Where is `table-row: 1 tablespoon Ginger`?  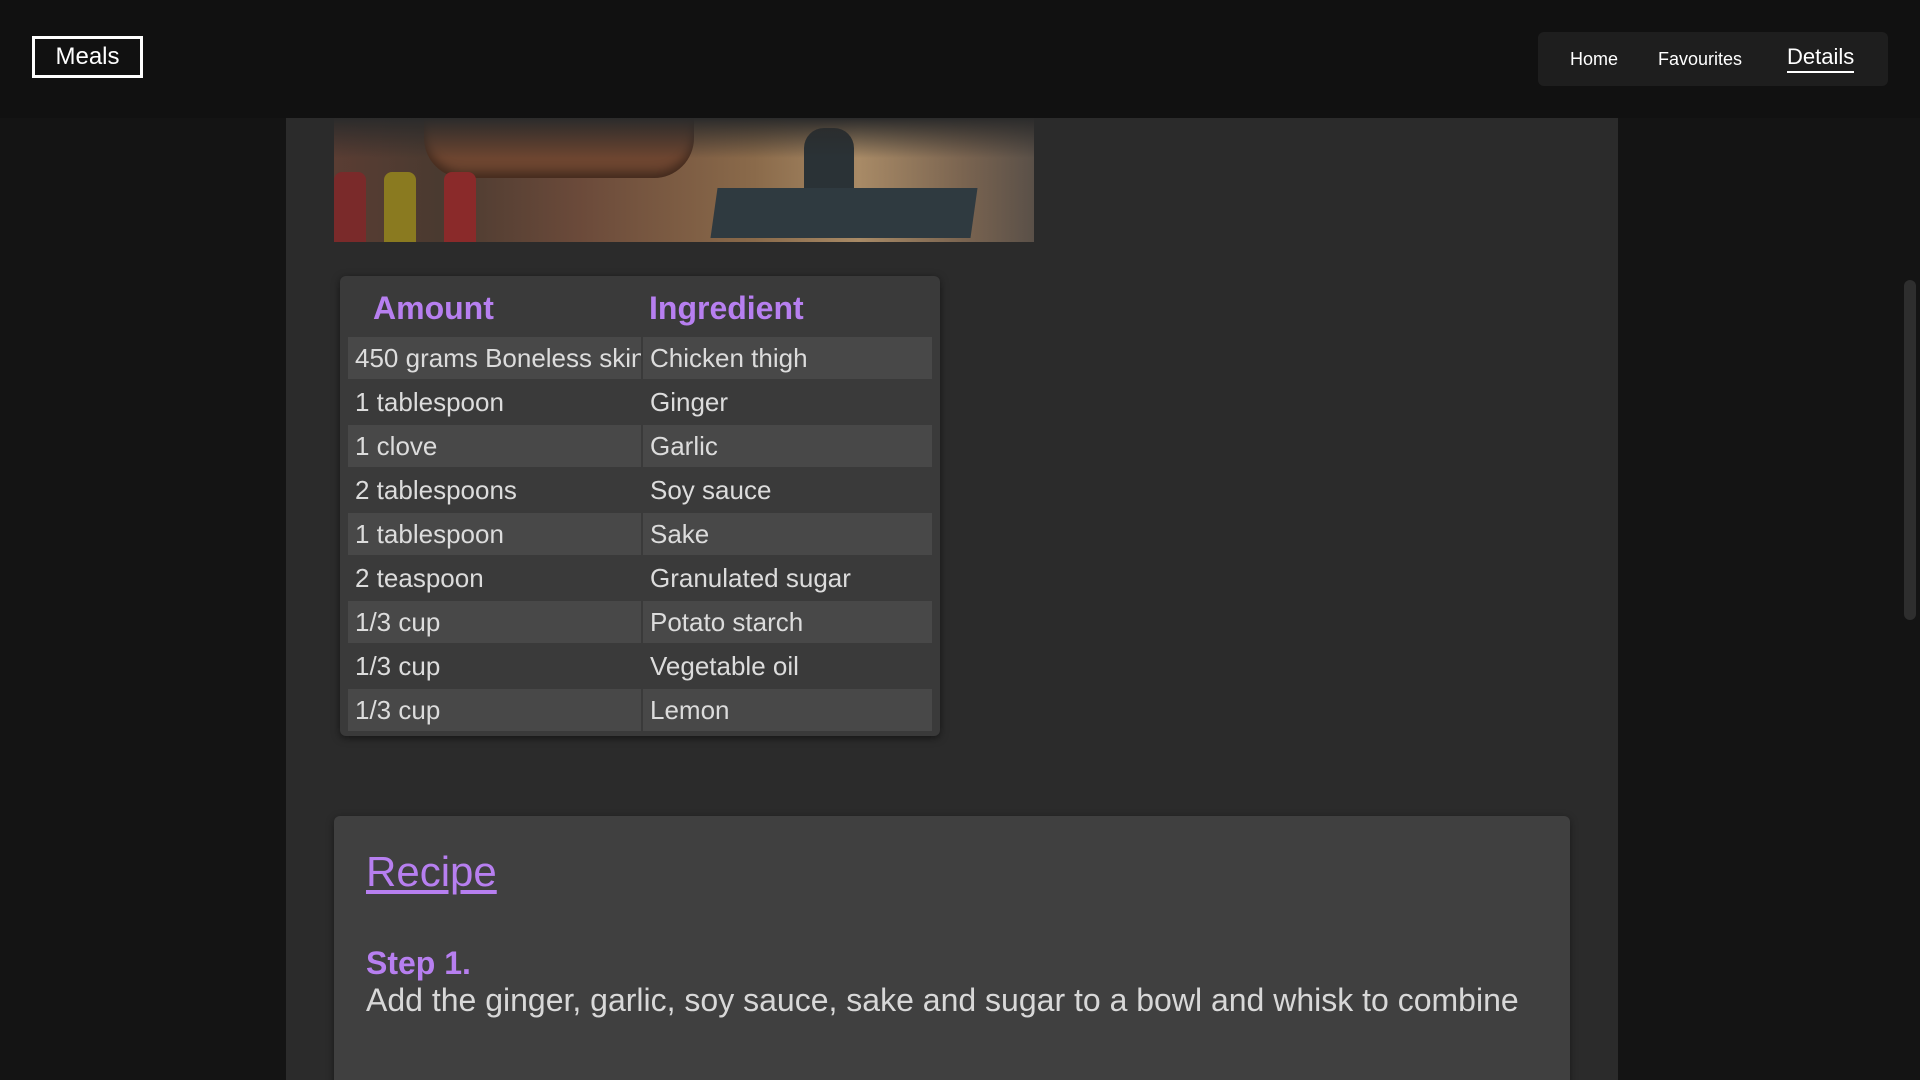 table-row: 1 tablespoon Ginger is located at coordinates (640, 403).